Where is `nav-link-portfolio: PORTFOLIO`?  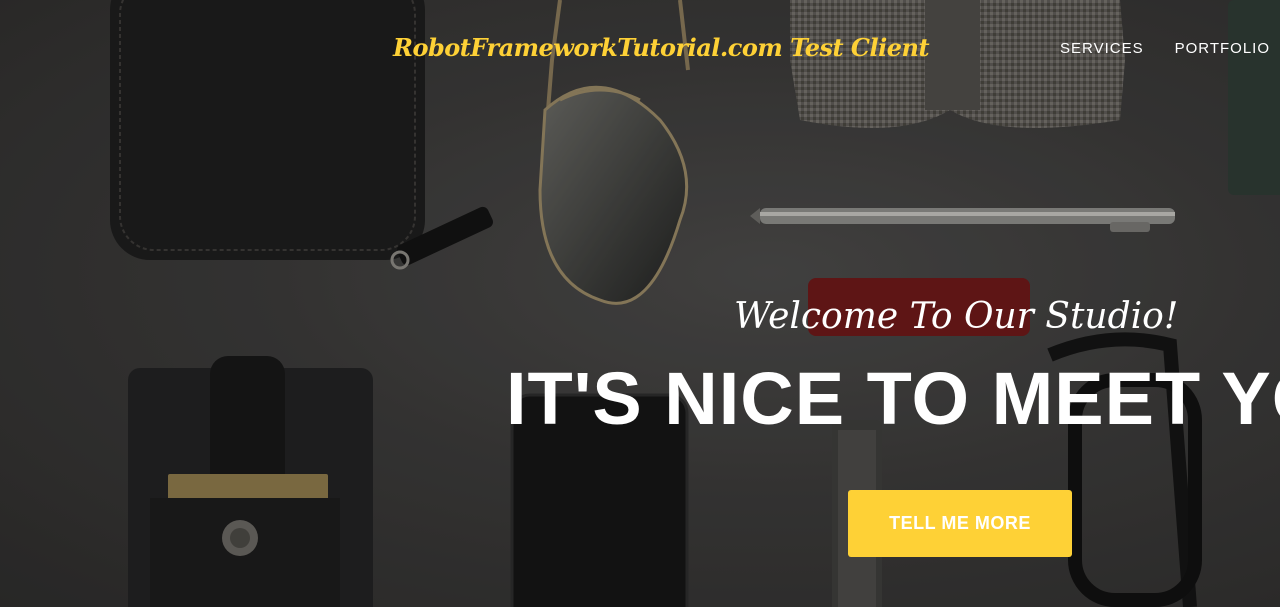 nav-link-portfolio: PORTFOLIO is located at coordinates (1222, 48).